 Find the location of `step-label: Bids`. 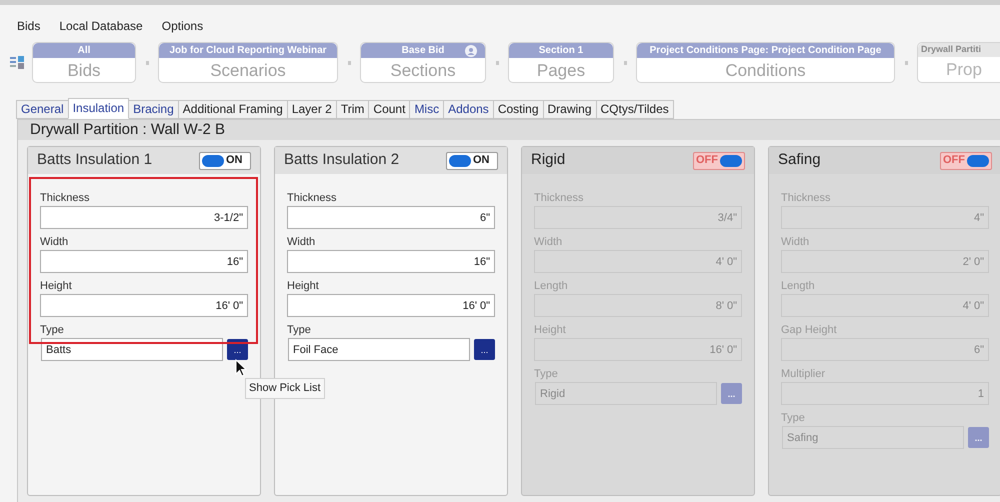

step-label: Bids is located at coordinates (84, 71).